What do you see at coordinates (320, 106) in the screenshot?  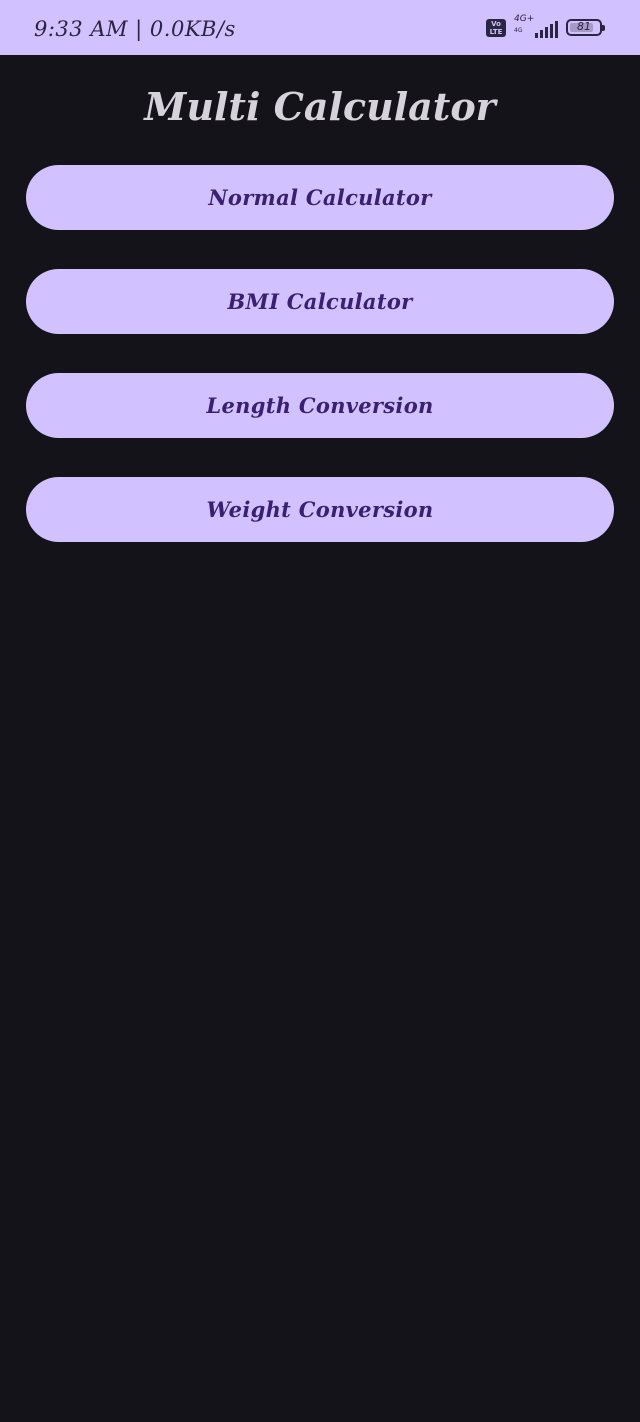 I see `page-title: Multi Calculator` at bounding box center [320, 106].